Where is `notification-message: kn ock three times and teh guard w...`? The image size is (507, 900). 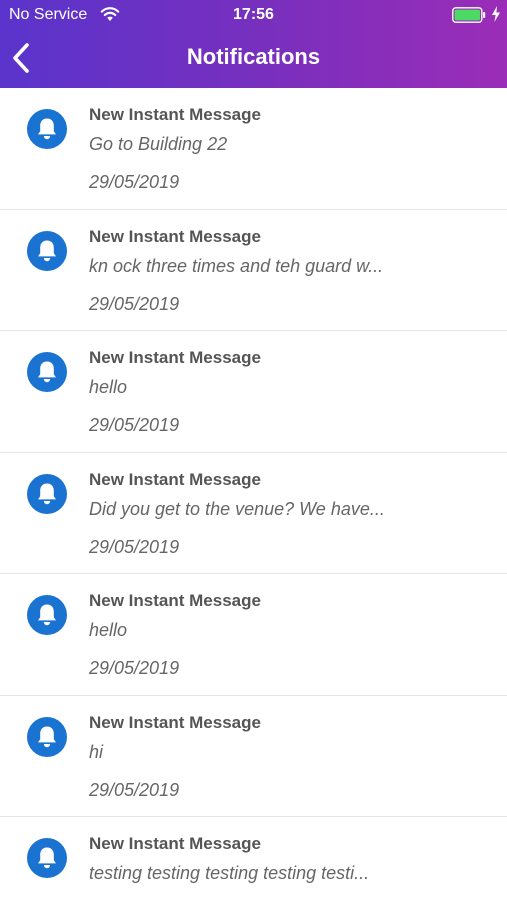 notification-message: kn ock three times and teh guard w... is located at coordinates (236, 265).